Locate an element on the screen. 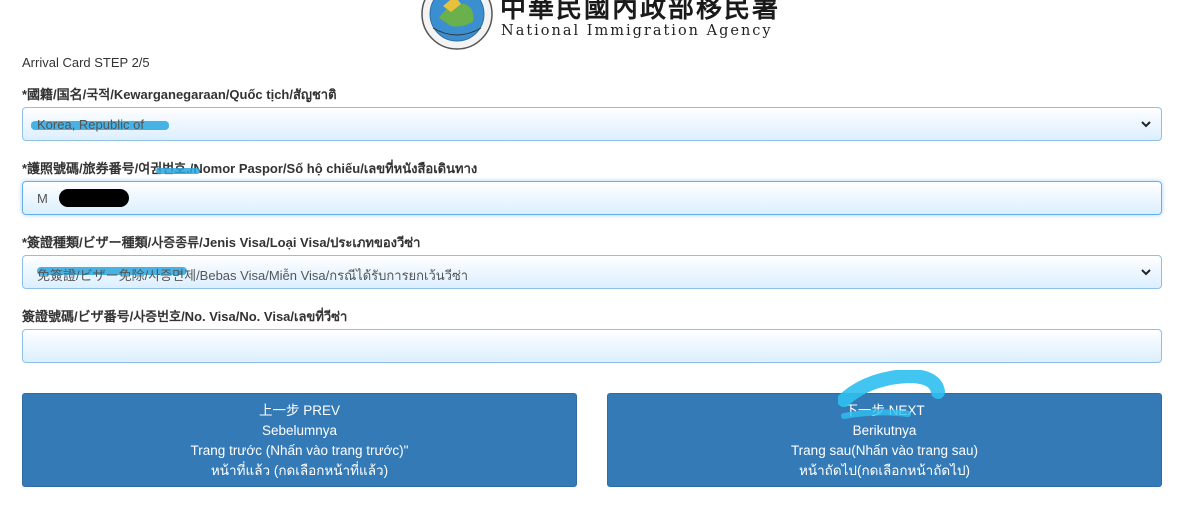 The width and height of the screenshot is (1191, 507). passport-number-input: M is located at coordinates (592, 198).